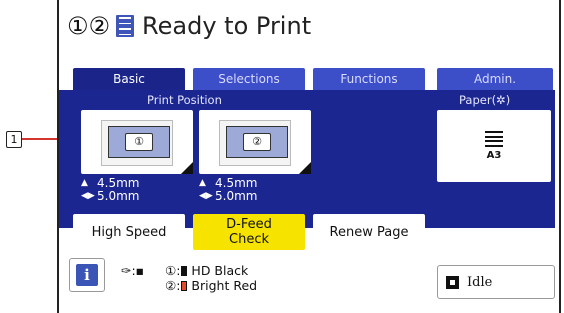  I want to click on tab-admin: Admin., so click(495, 79).